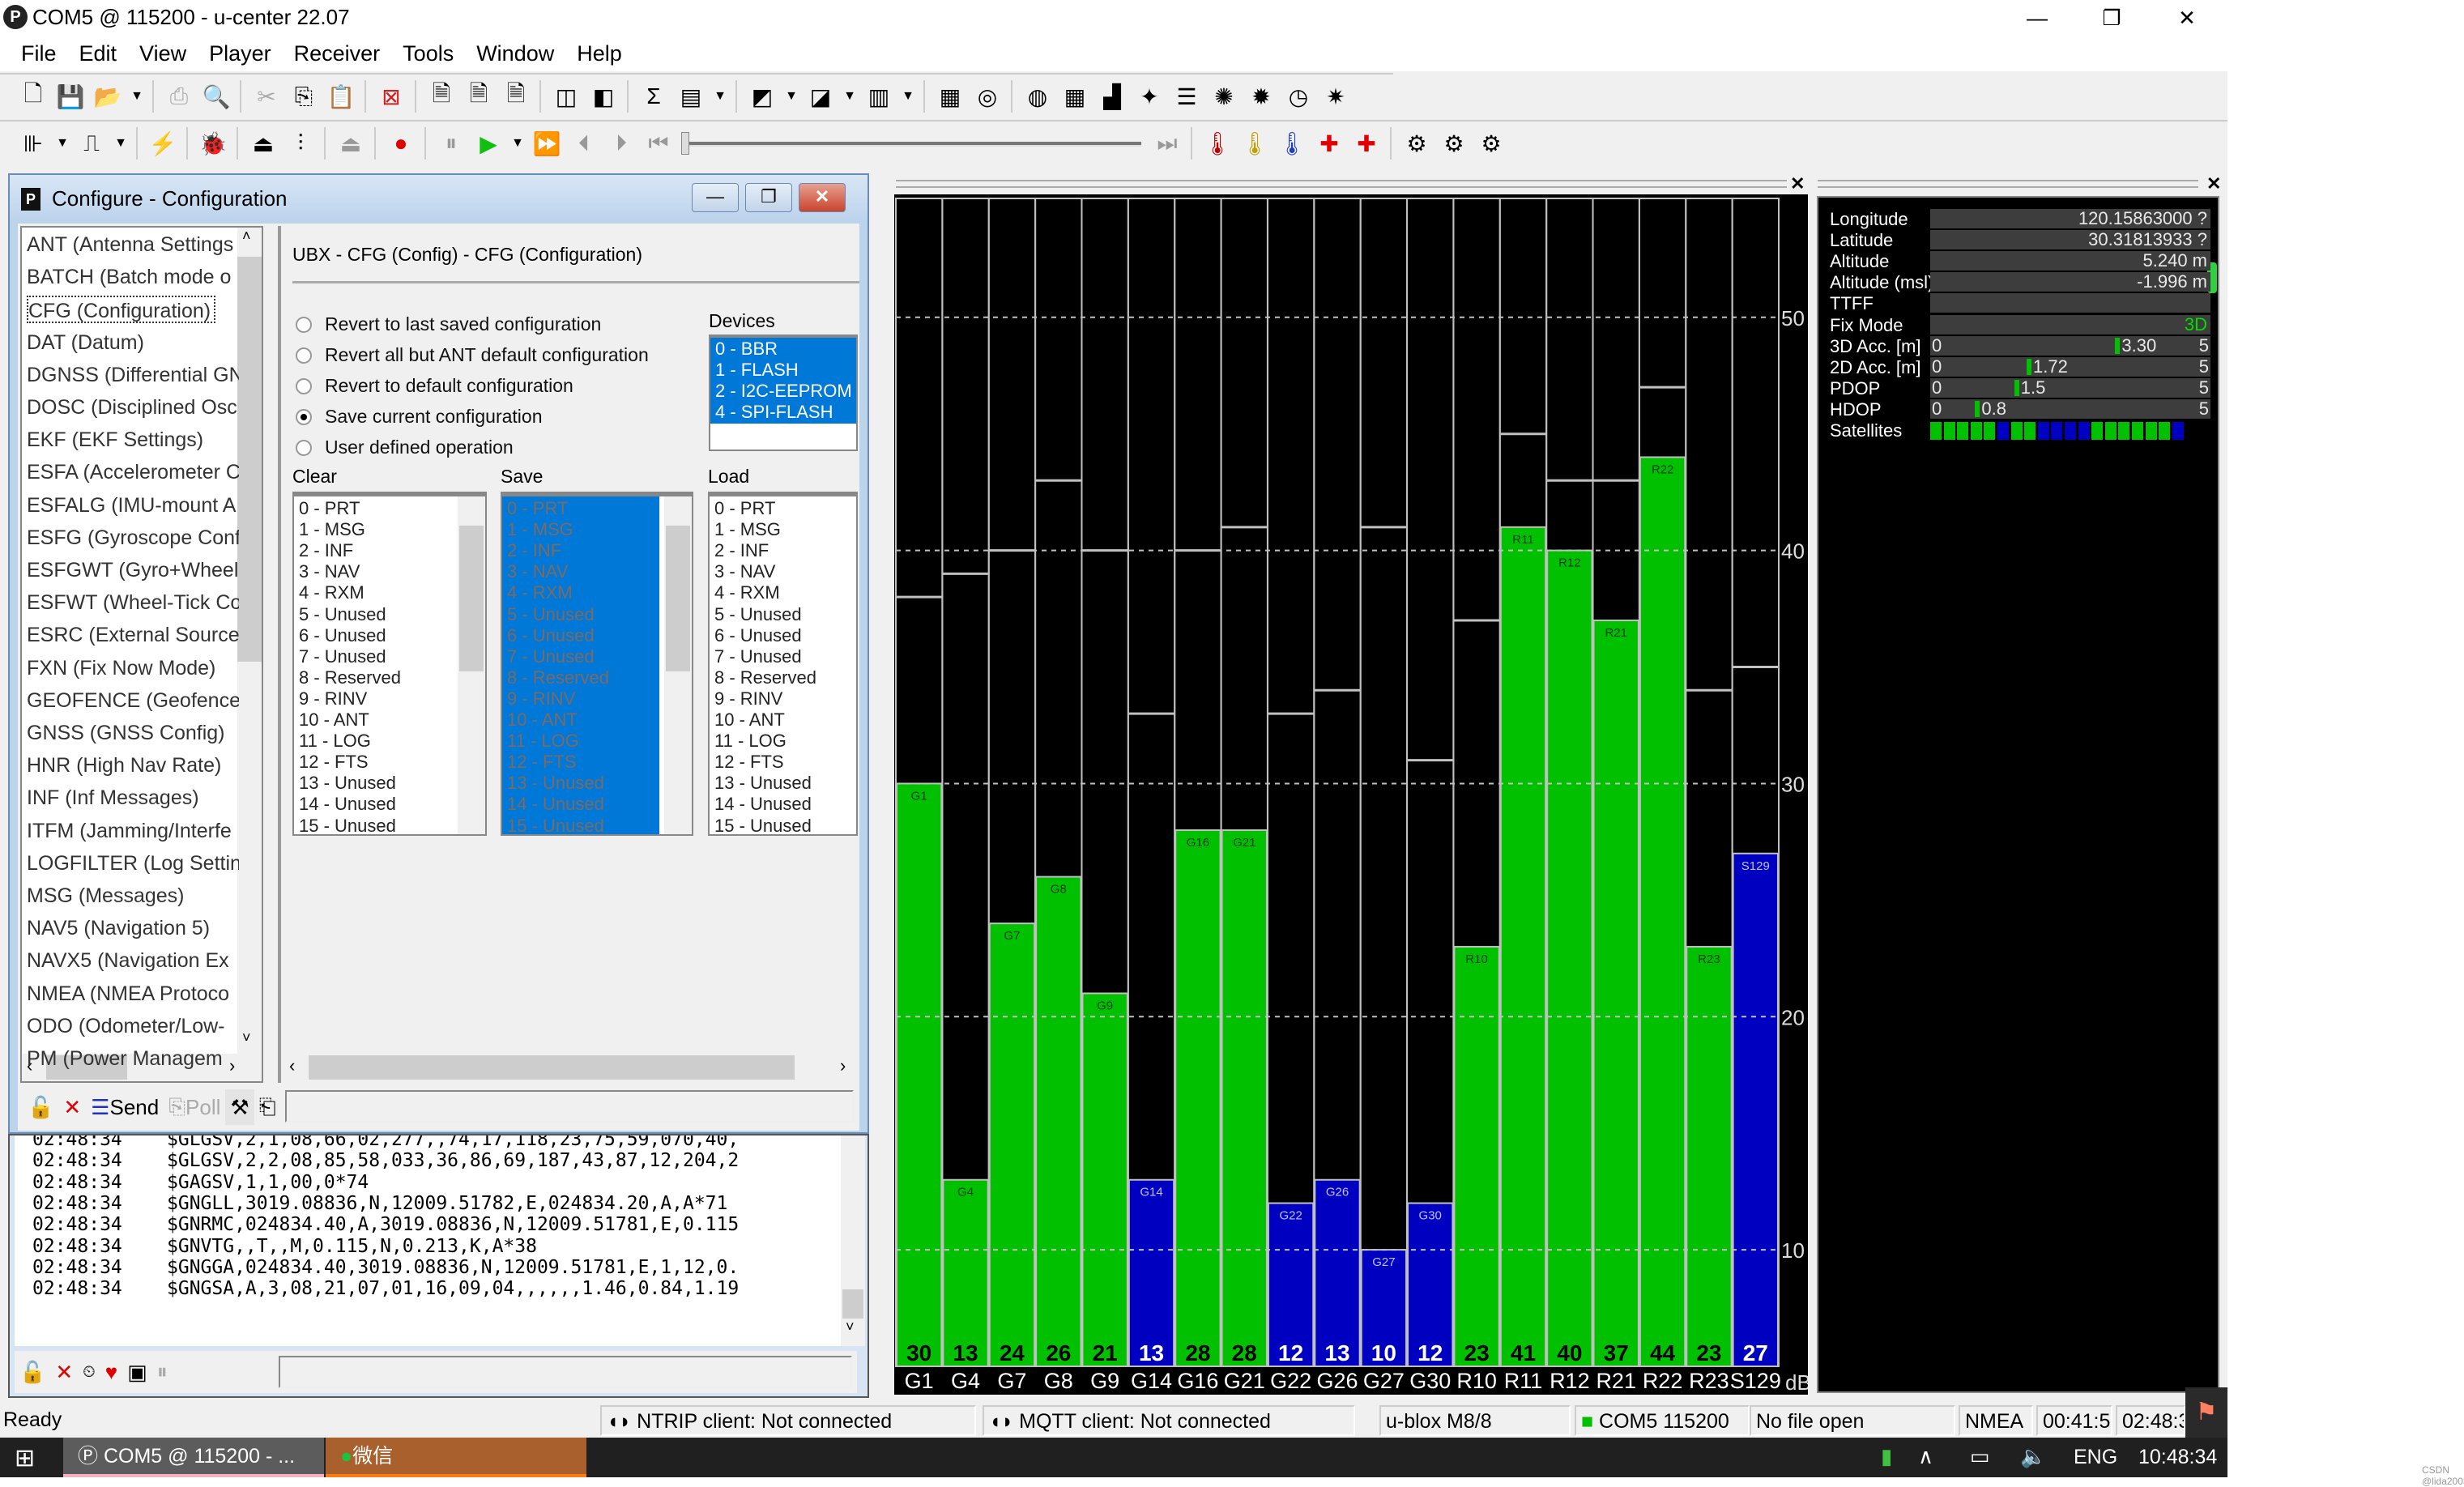 The width and height of the screenshot is (2464, 1487). I want to click on block-item: 6 - Unused, so click(551, 635).